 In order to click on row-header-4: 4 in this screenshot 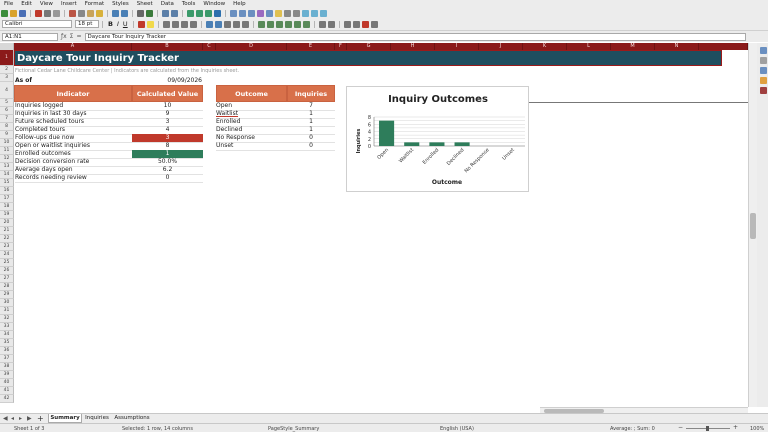, I will do `click(7, 90)`.